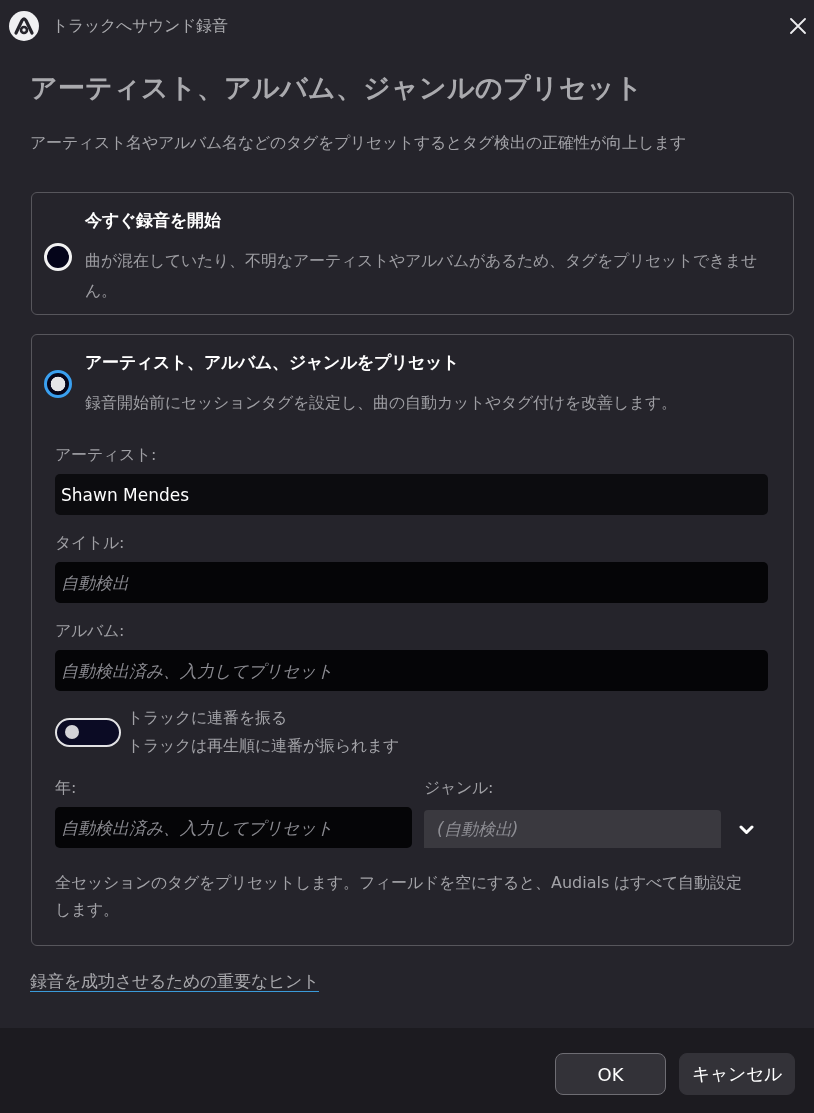 This screenshot has height=1113, width=814. I want to click on option-title: アーティスト、アルバム、ジャンルをプリセット, so click(272, 362).